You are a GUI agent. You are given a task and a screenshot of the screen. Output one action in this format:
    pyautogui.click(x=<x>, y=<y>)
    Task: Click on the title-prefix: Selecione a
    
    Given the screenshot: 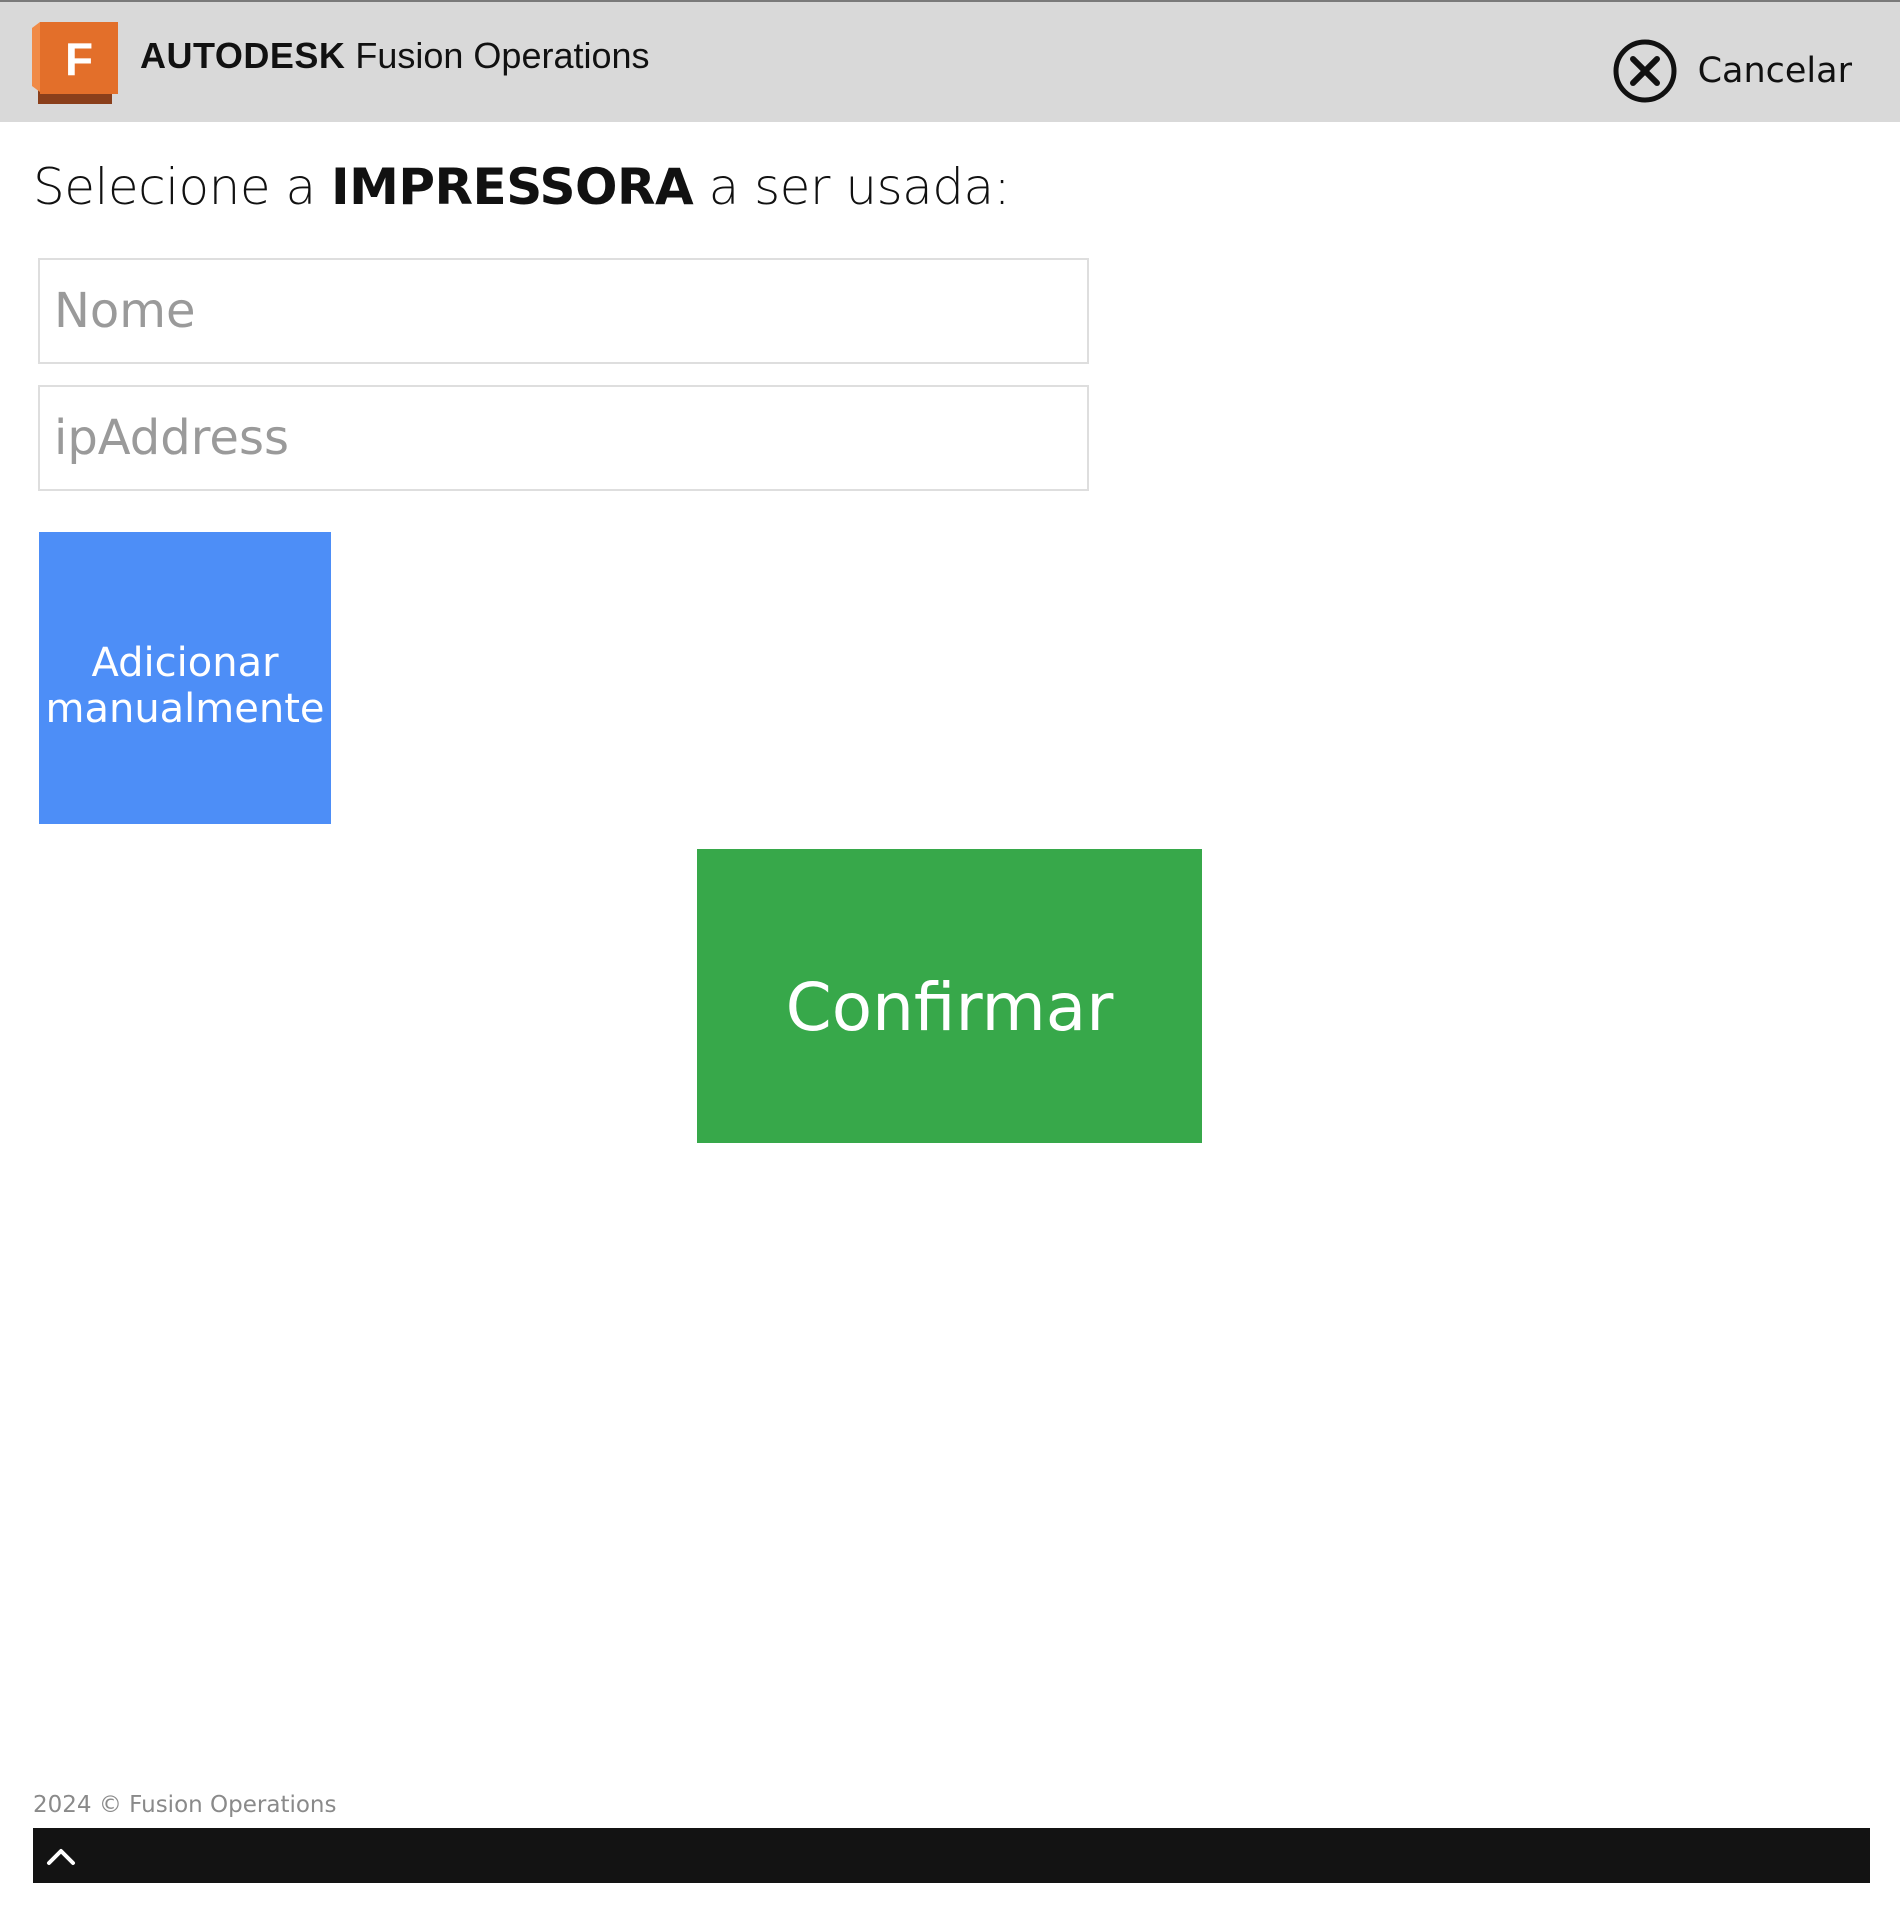 What is the action you would take?
    pyautogui.click(x=174, y=187)
    